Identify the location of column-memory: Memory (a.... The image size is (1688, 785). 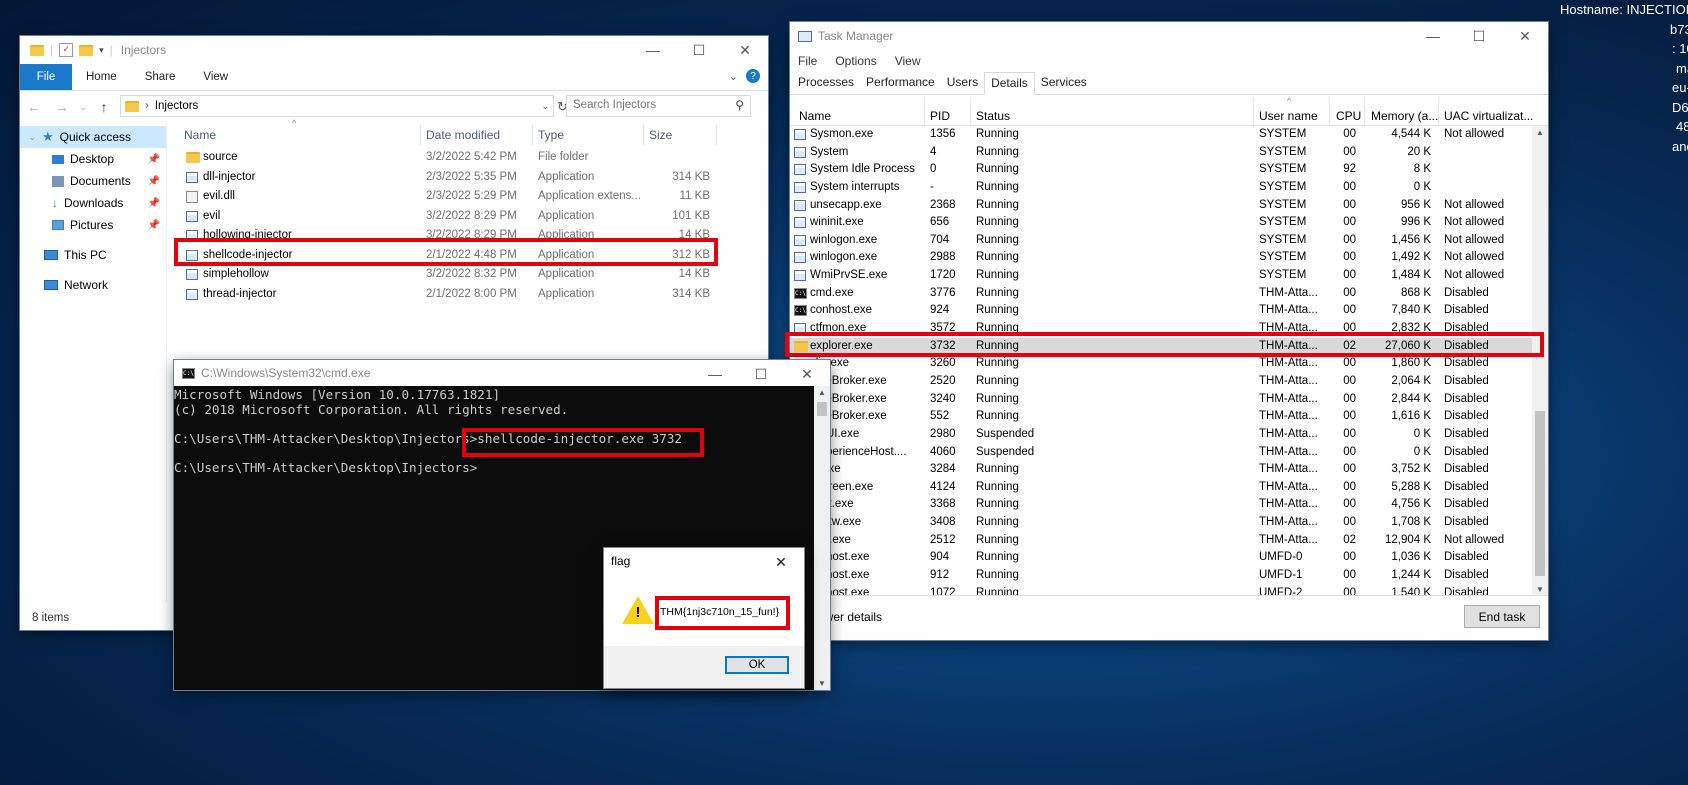
(1404, 116).